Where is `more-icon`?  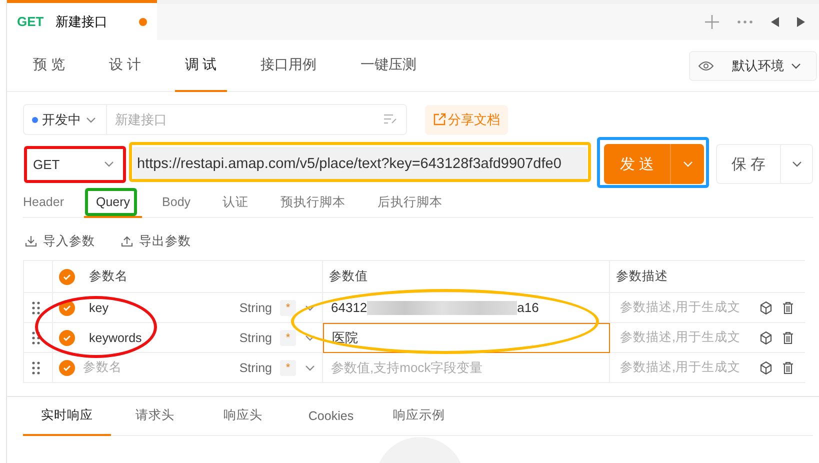 more-icon is located at coordinates (745, 22).